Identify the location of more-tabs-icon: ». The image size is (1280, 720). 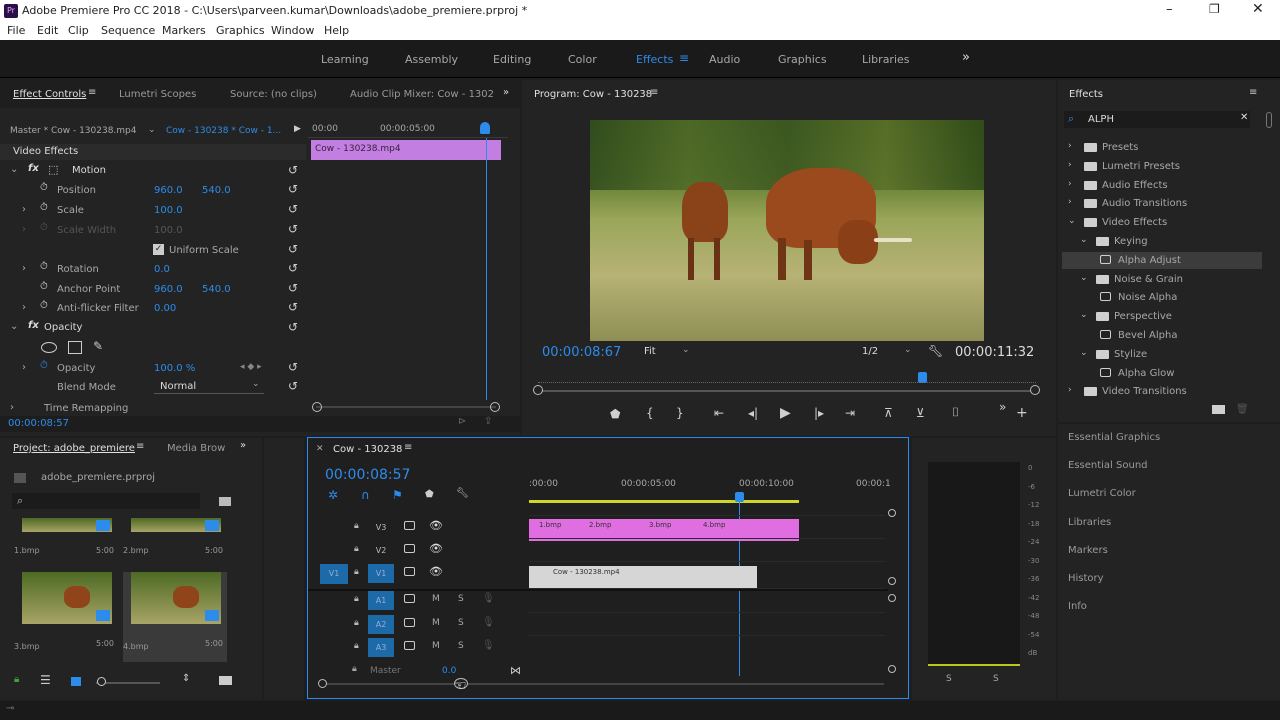
(506, 92).